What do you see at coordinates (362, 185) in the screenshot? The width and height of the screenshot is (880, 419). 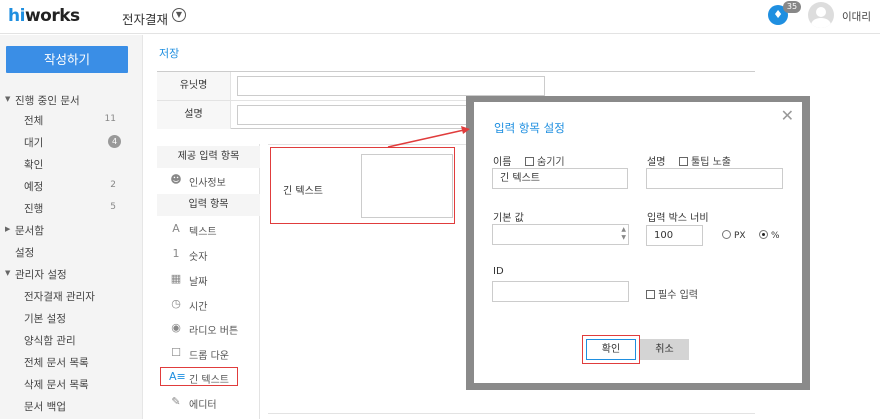 I see `canvas-field-highlight` at bounding box center [362, 185].